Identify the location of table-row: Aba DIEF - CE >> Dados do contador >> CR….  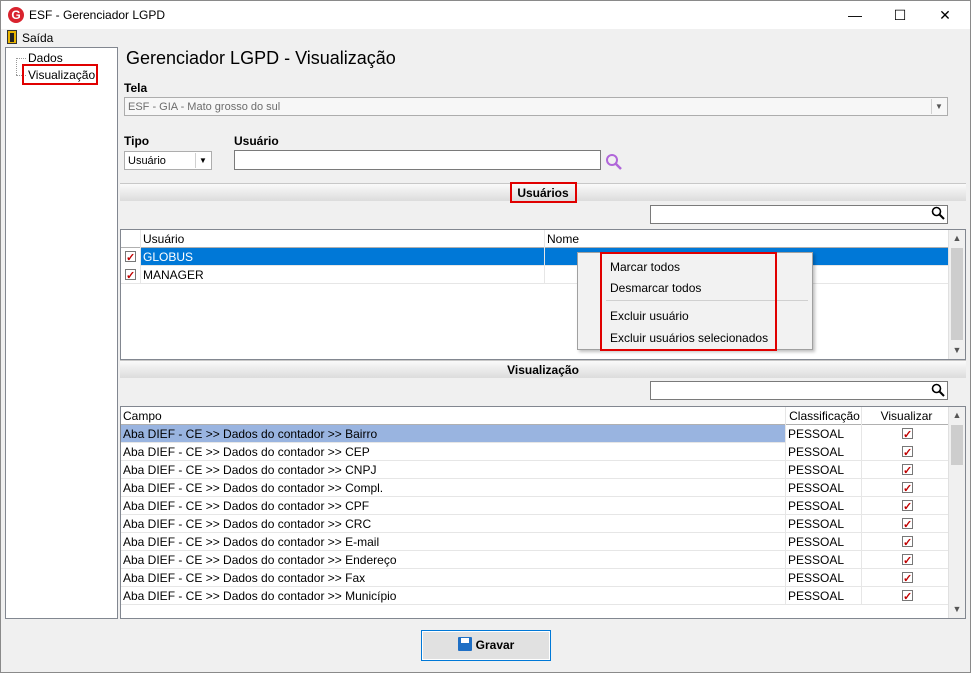
(535, 524).